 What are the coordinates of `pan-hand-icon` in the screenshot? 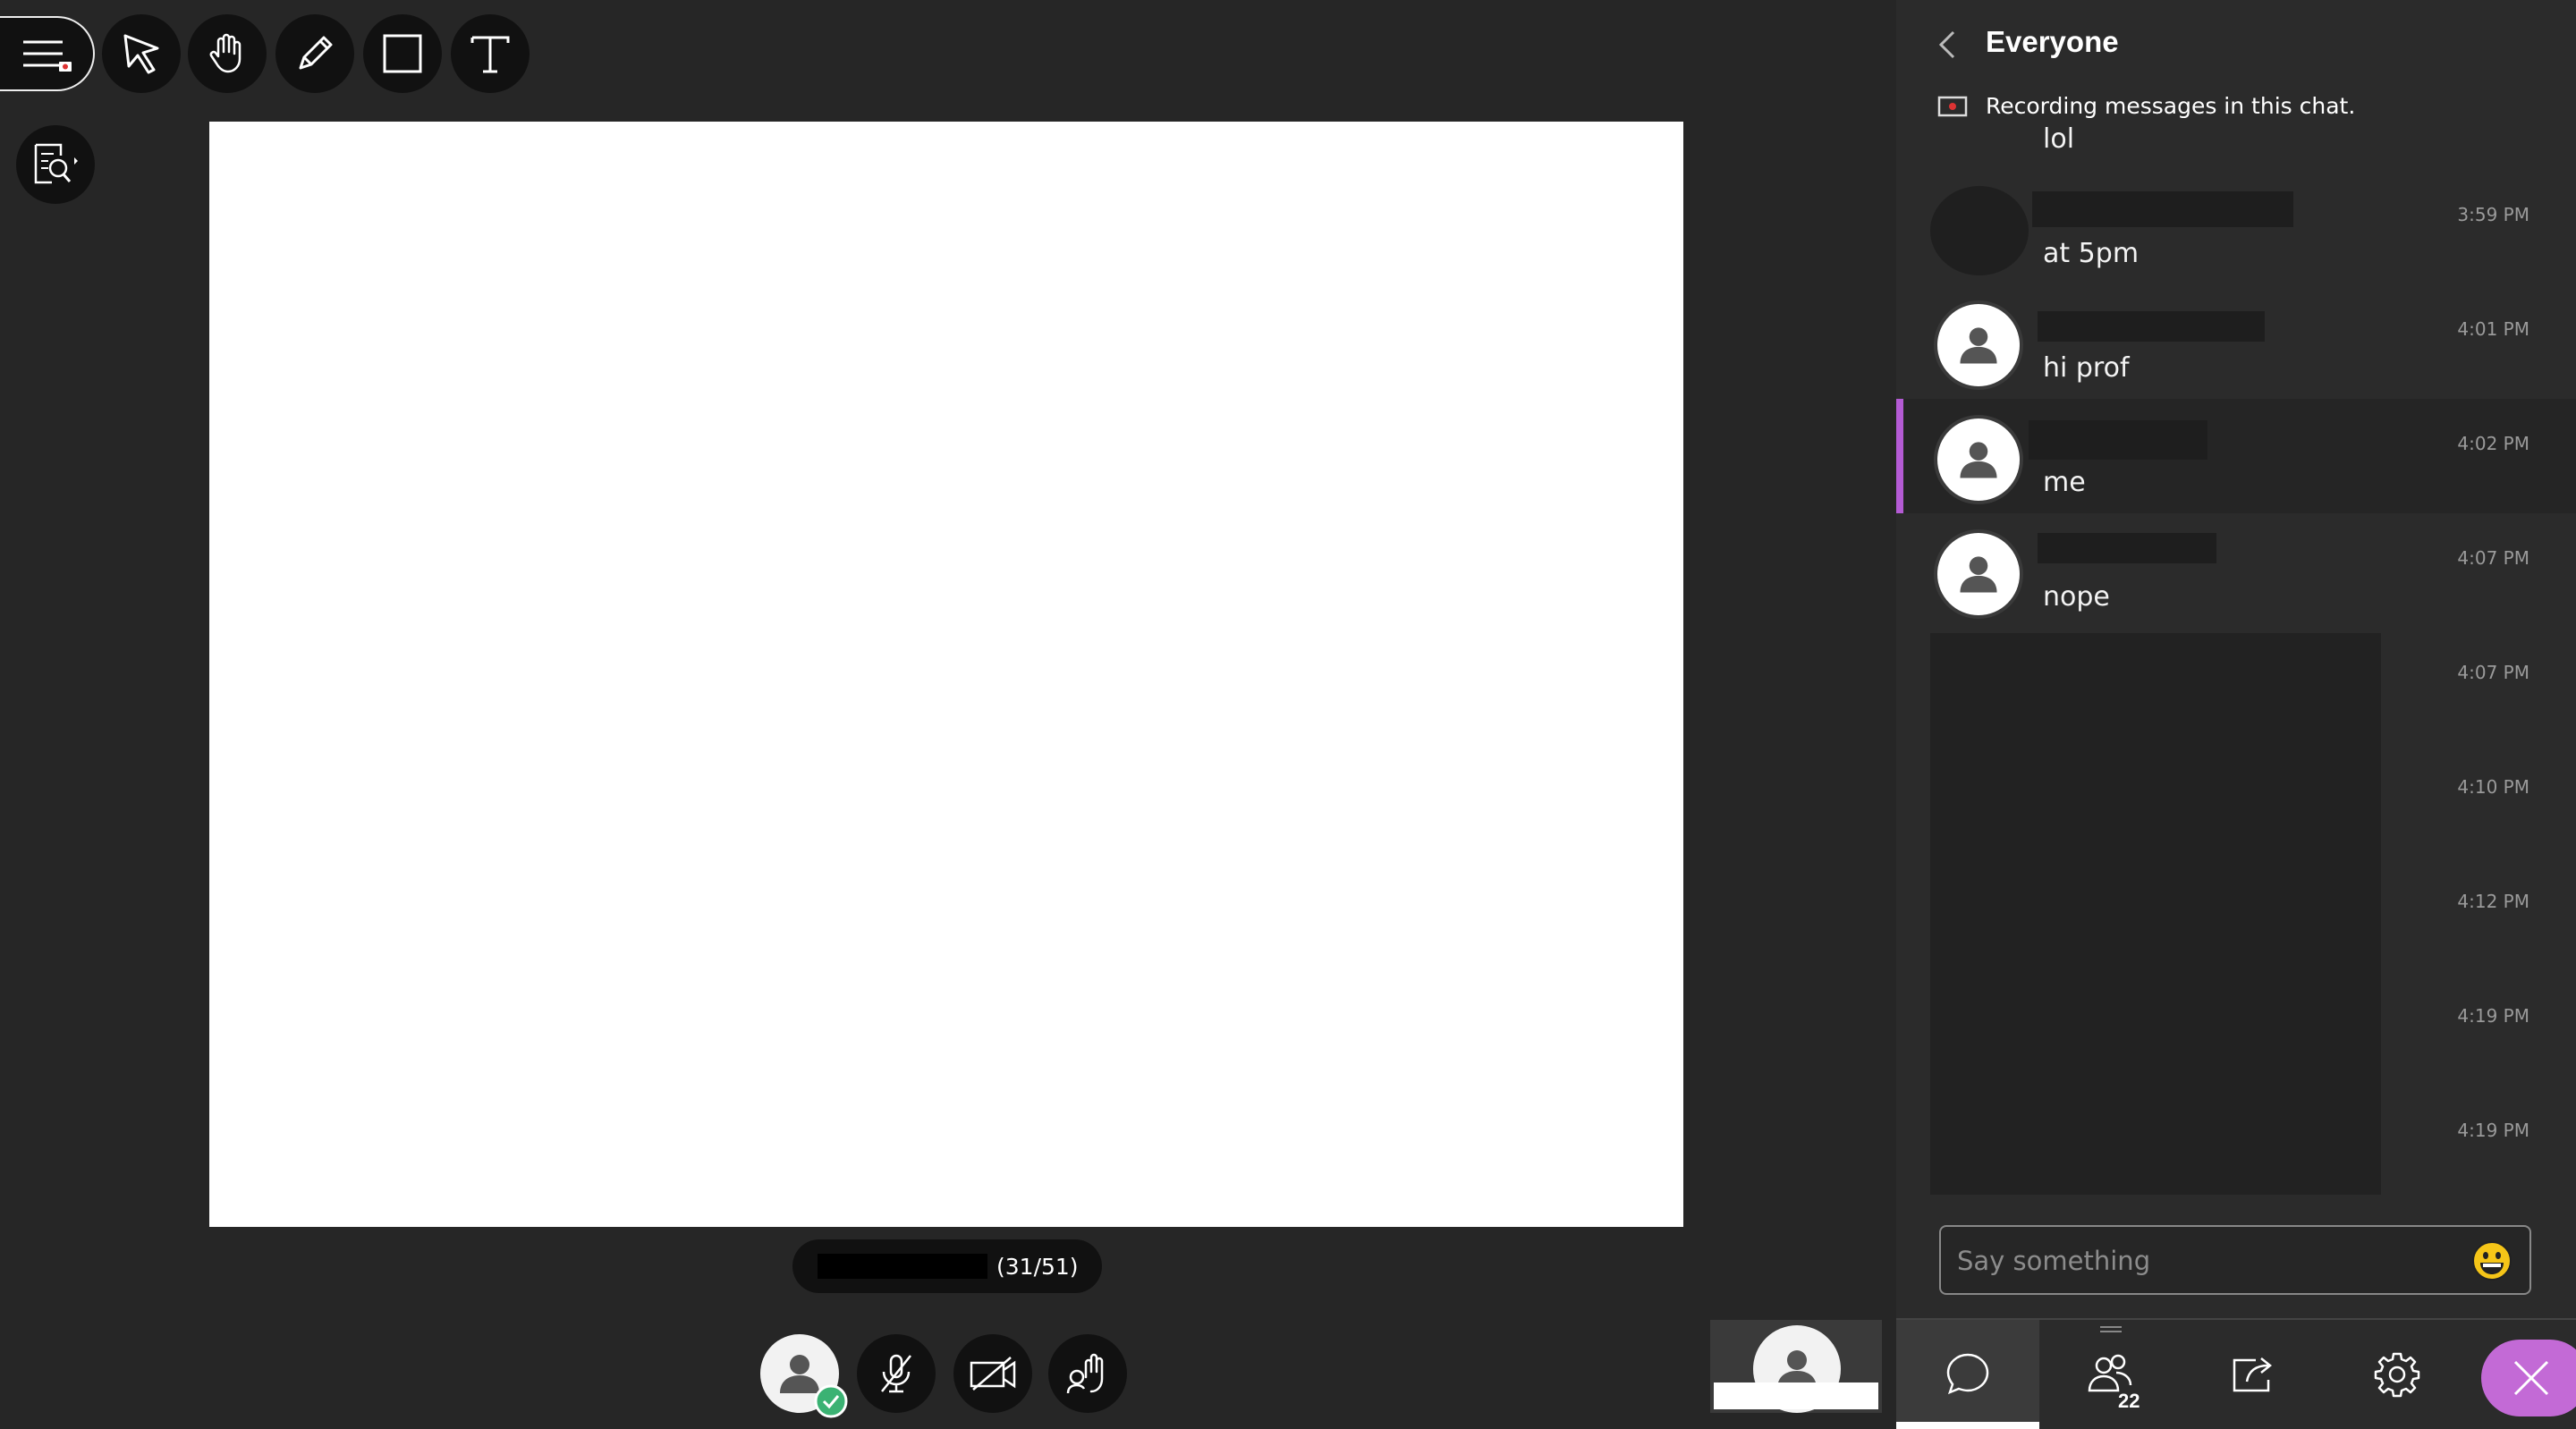 It's located at (225, 53).